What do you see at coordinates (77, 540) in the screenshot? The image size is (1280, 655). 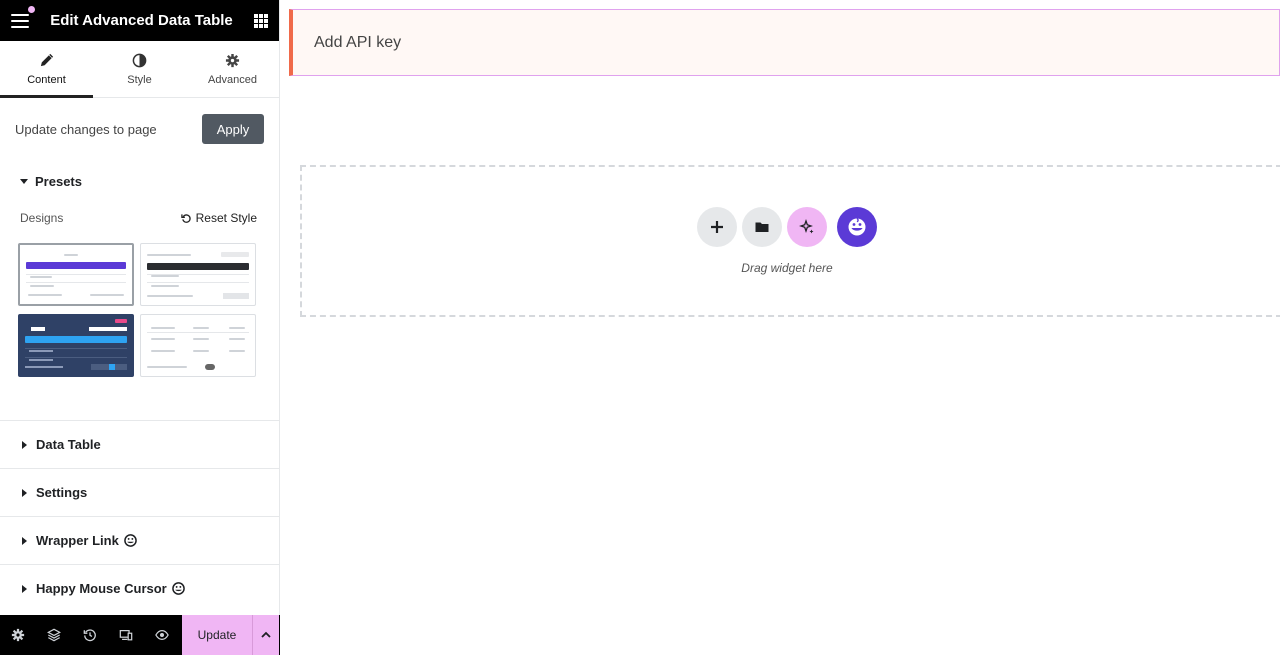 I see `wrapper-link-section-label: Wrapper Link` at bounding box center [77, 540].